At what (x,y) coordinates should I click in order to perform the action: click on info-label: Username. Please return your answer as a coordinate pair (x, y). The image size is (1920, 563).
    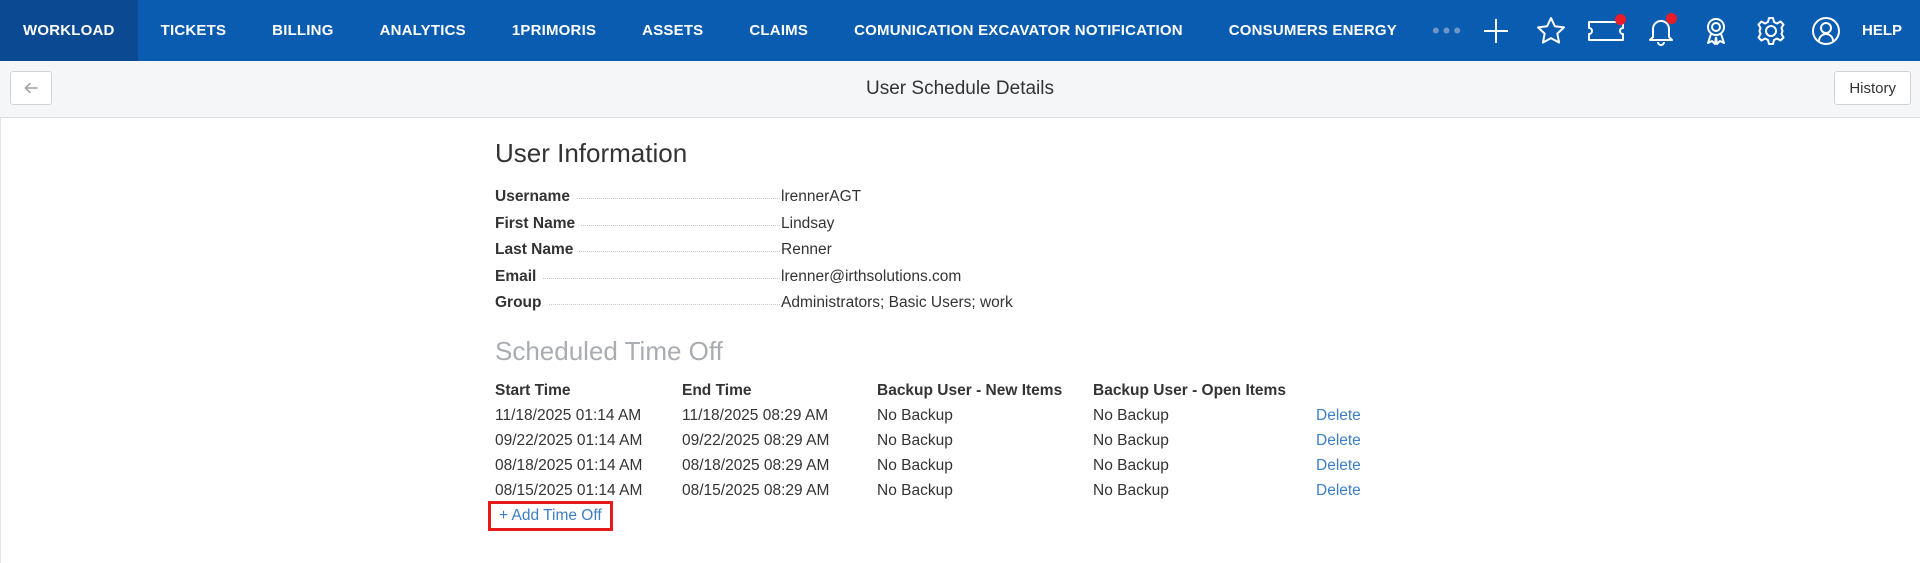
    Looking at the image, I should click on (535, 197).